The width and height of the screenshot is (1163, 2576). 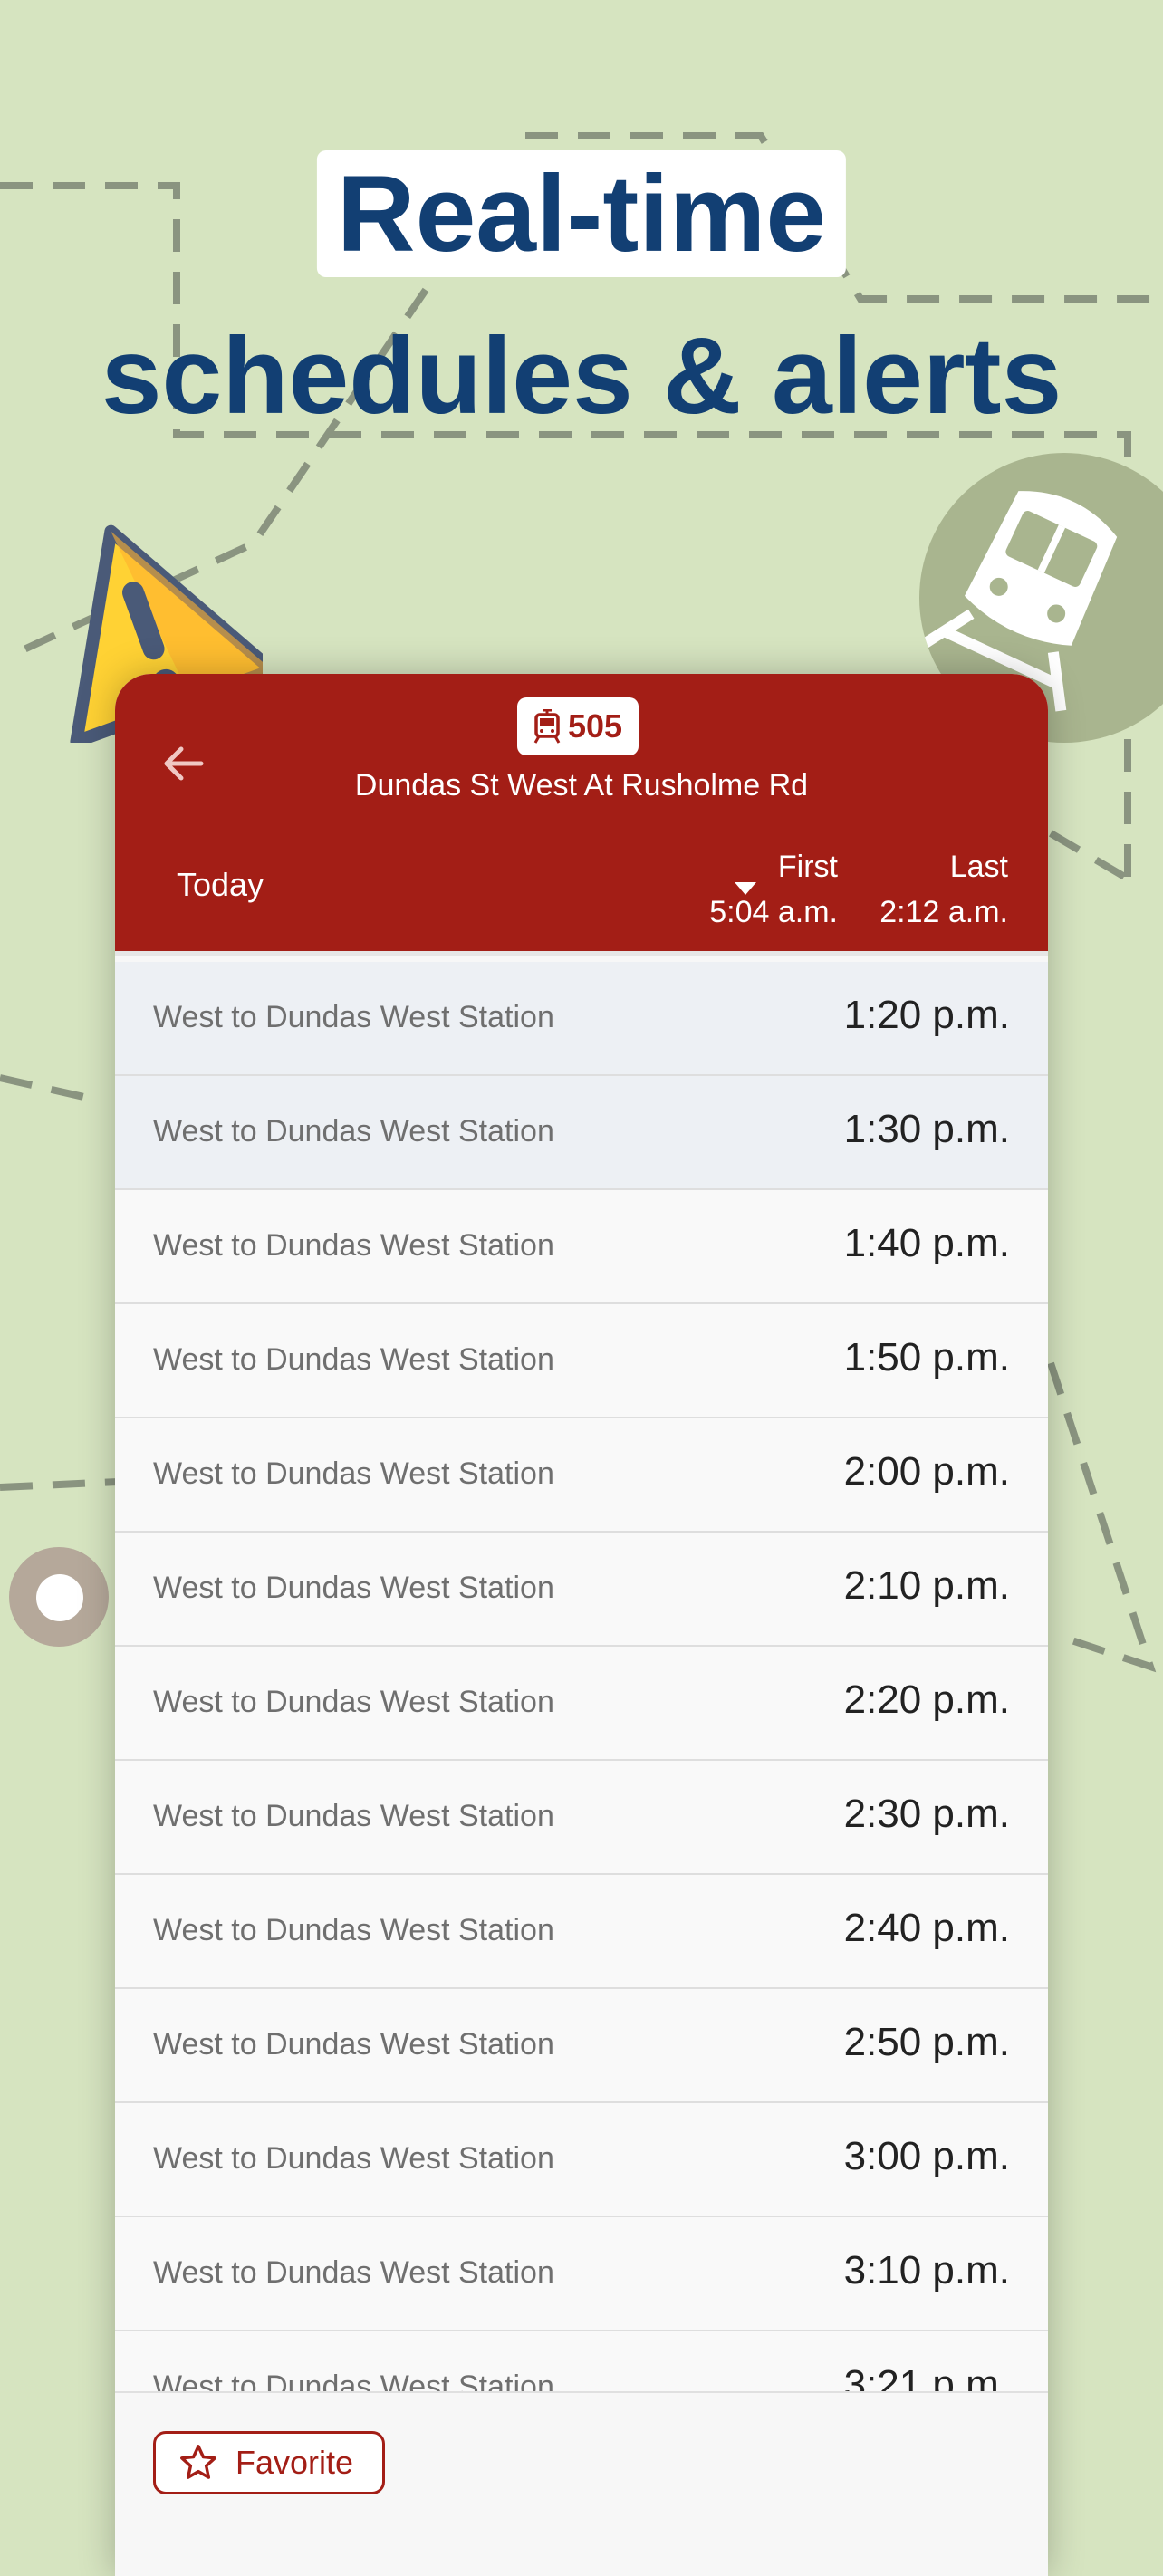 What do you see at coordinates (943, 912) in the screenshot?
I see `last-time: 2:12 a.m.` at bounding box center [943, 912].